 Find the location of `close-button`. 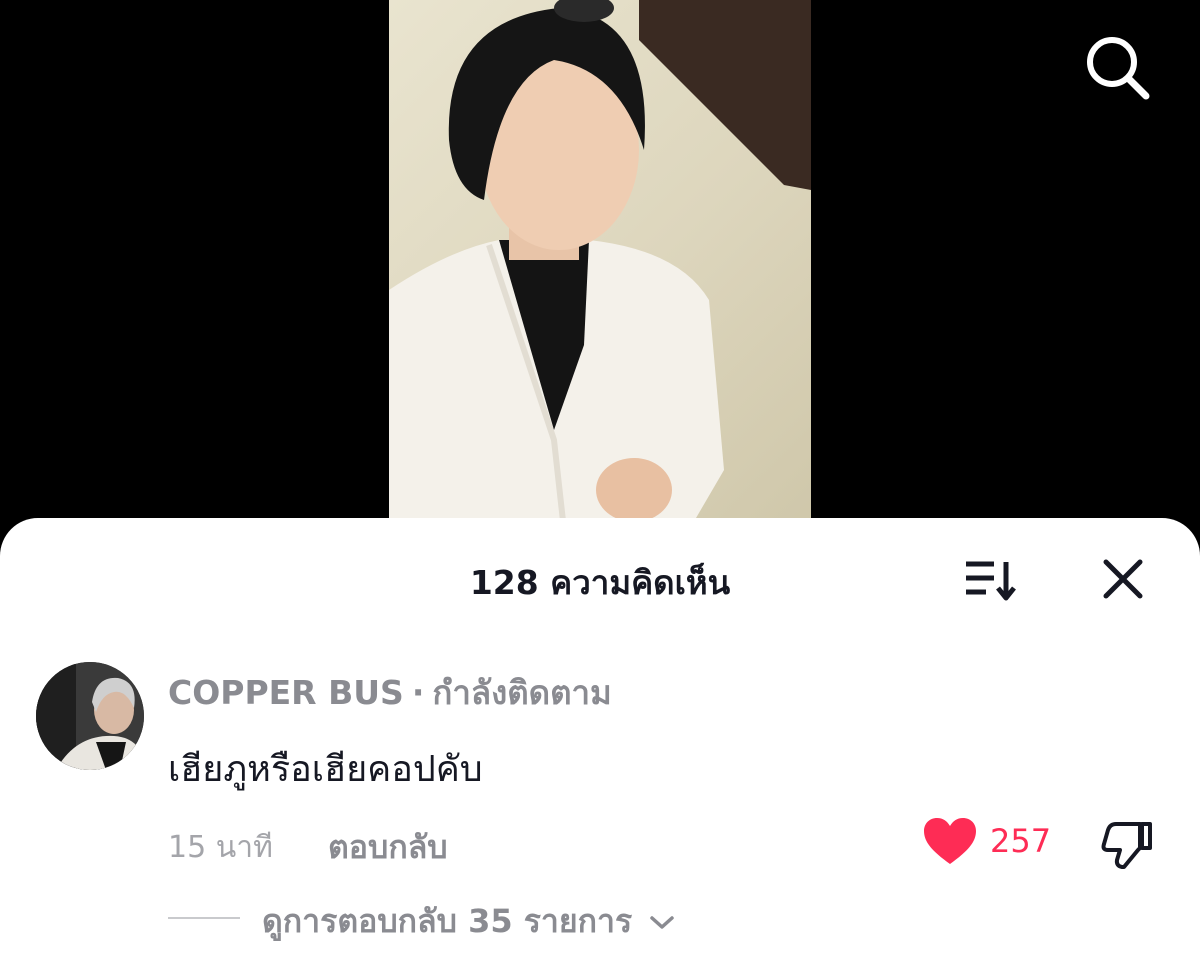

close-button is located at coordinates (1123, 579).